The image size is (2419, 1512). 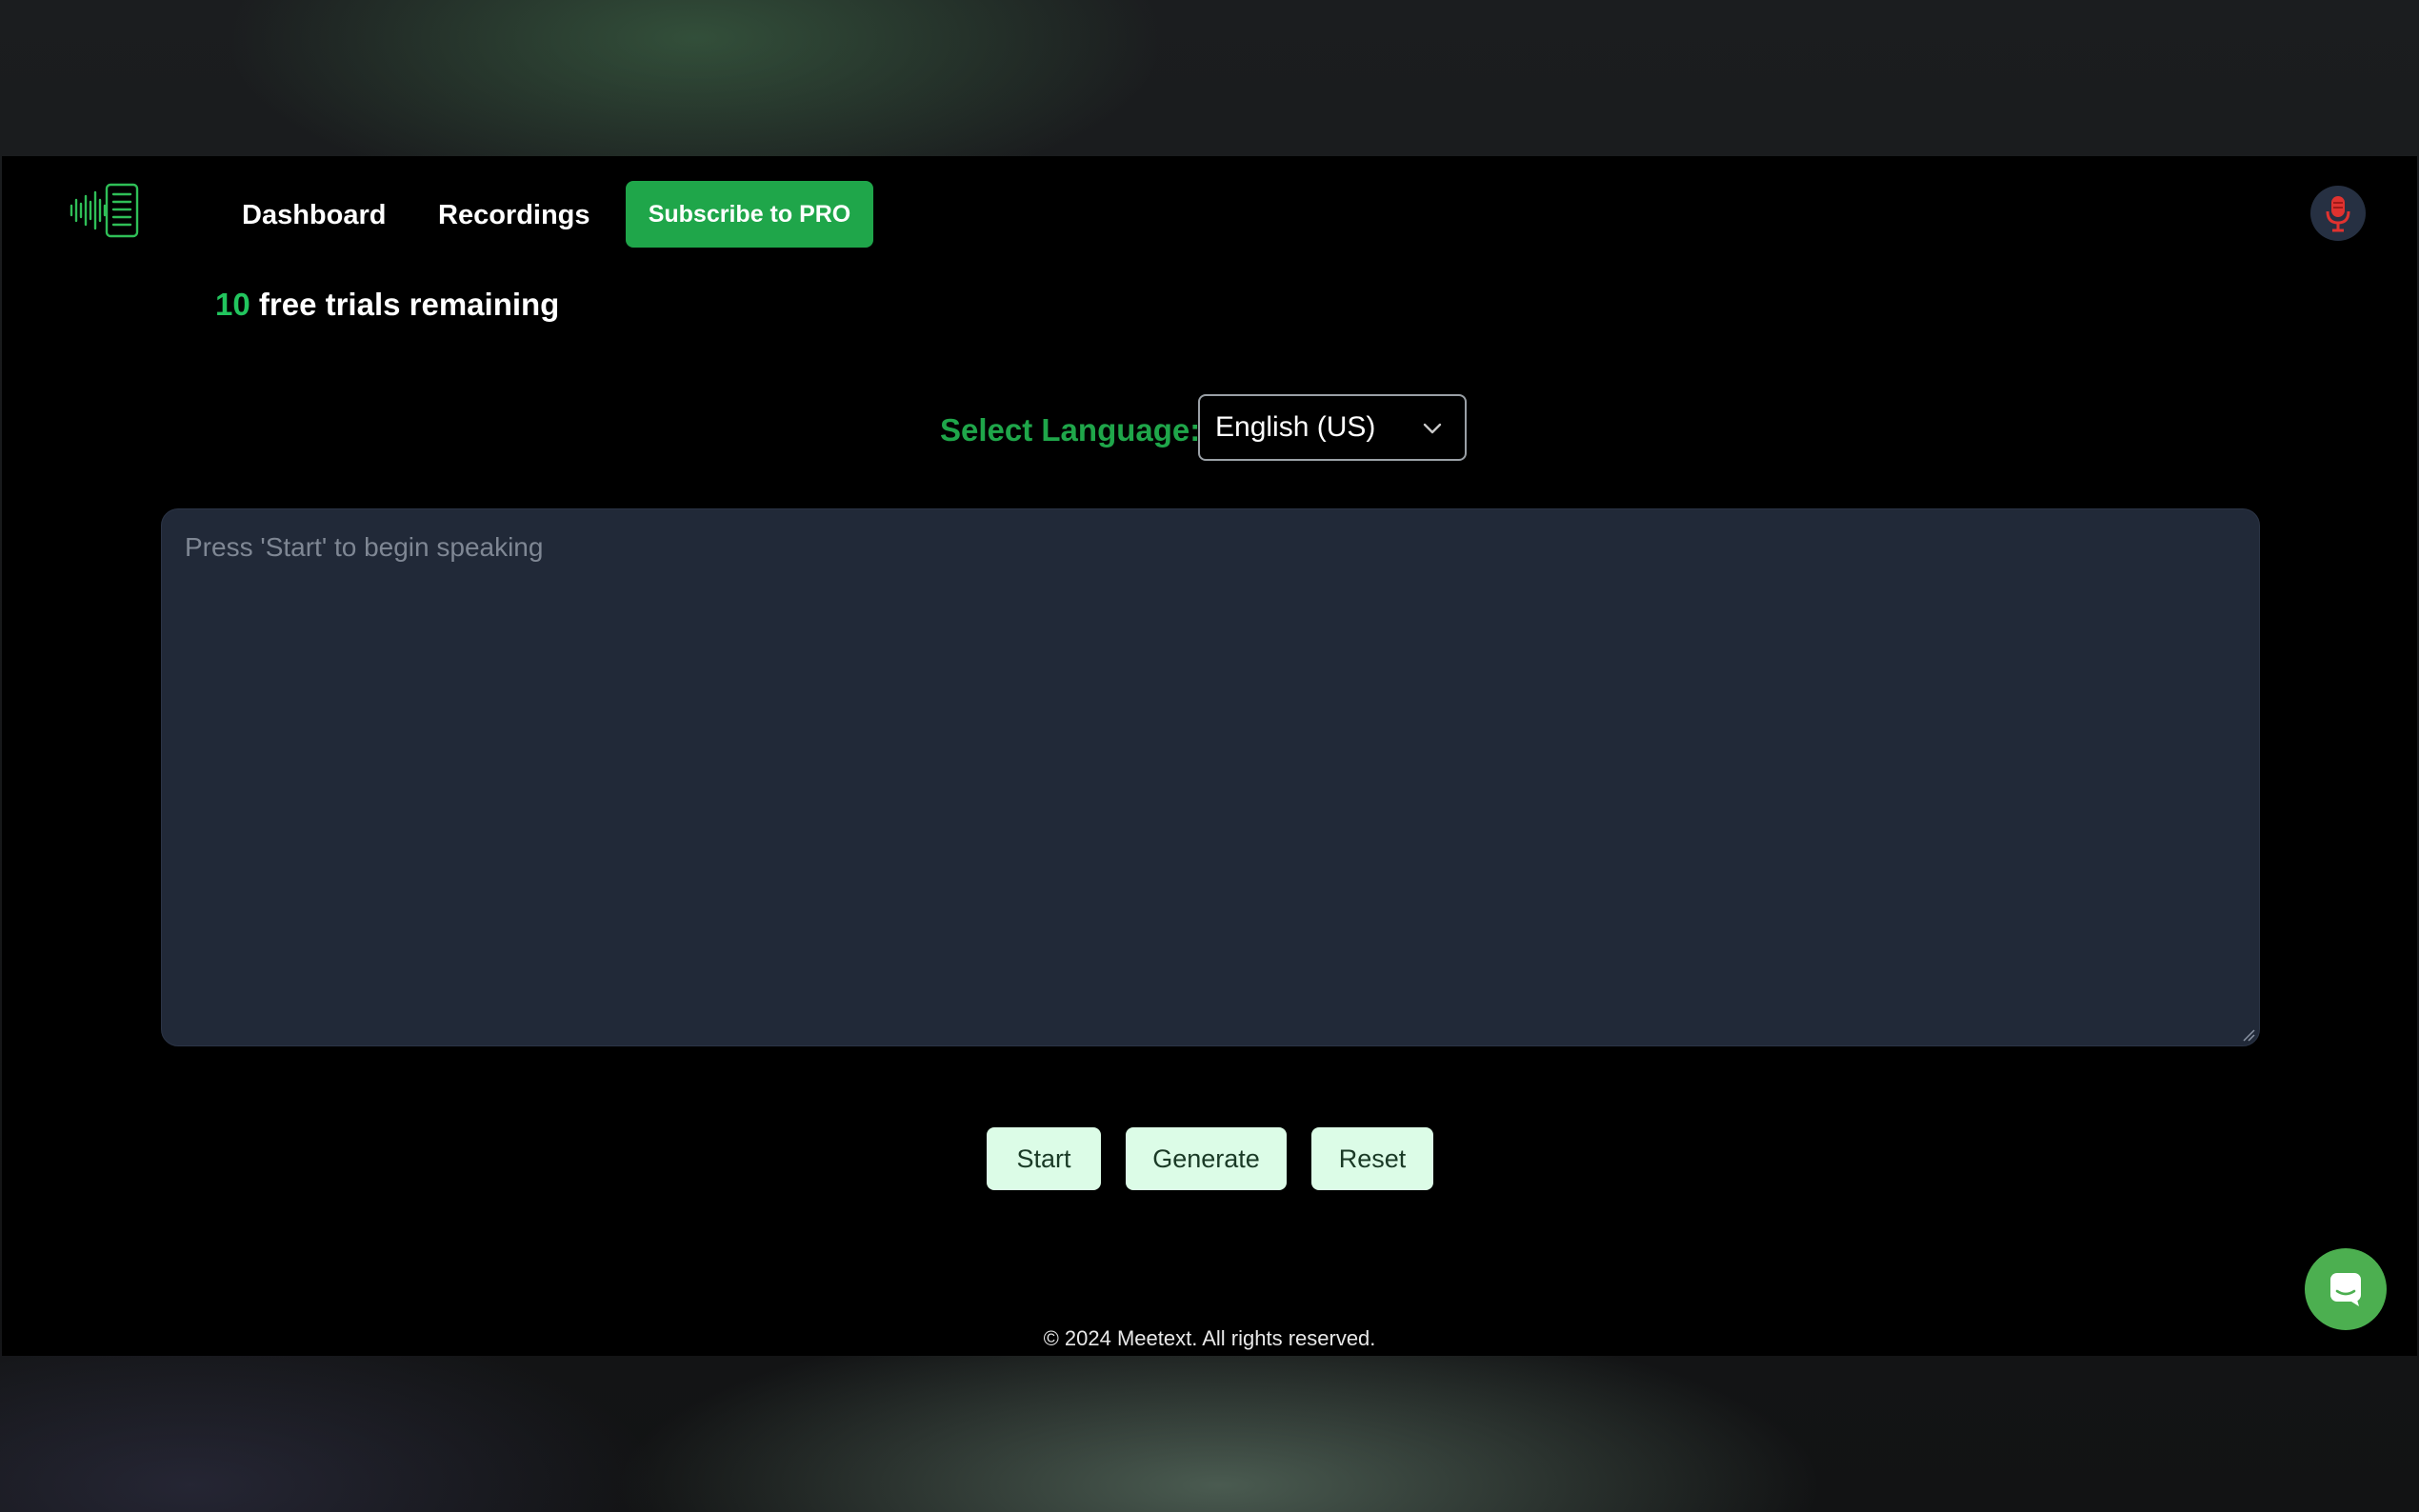 I want to click on language-select: English (US), so click(x=1332, y=427).